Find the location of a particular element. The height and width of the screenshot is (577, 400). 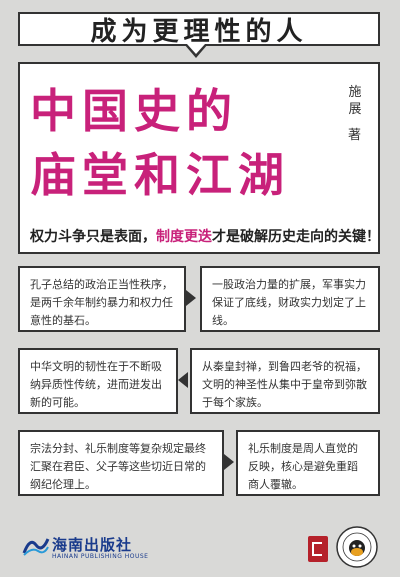

quote-card-1: 孔子总结的政治正当性秩序，是两千余年制约暴力和权力任意性的基石。 is located at coordinates (102, 299).